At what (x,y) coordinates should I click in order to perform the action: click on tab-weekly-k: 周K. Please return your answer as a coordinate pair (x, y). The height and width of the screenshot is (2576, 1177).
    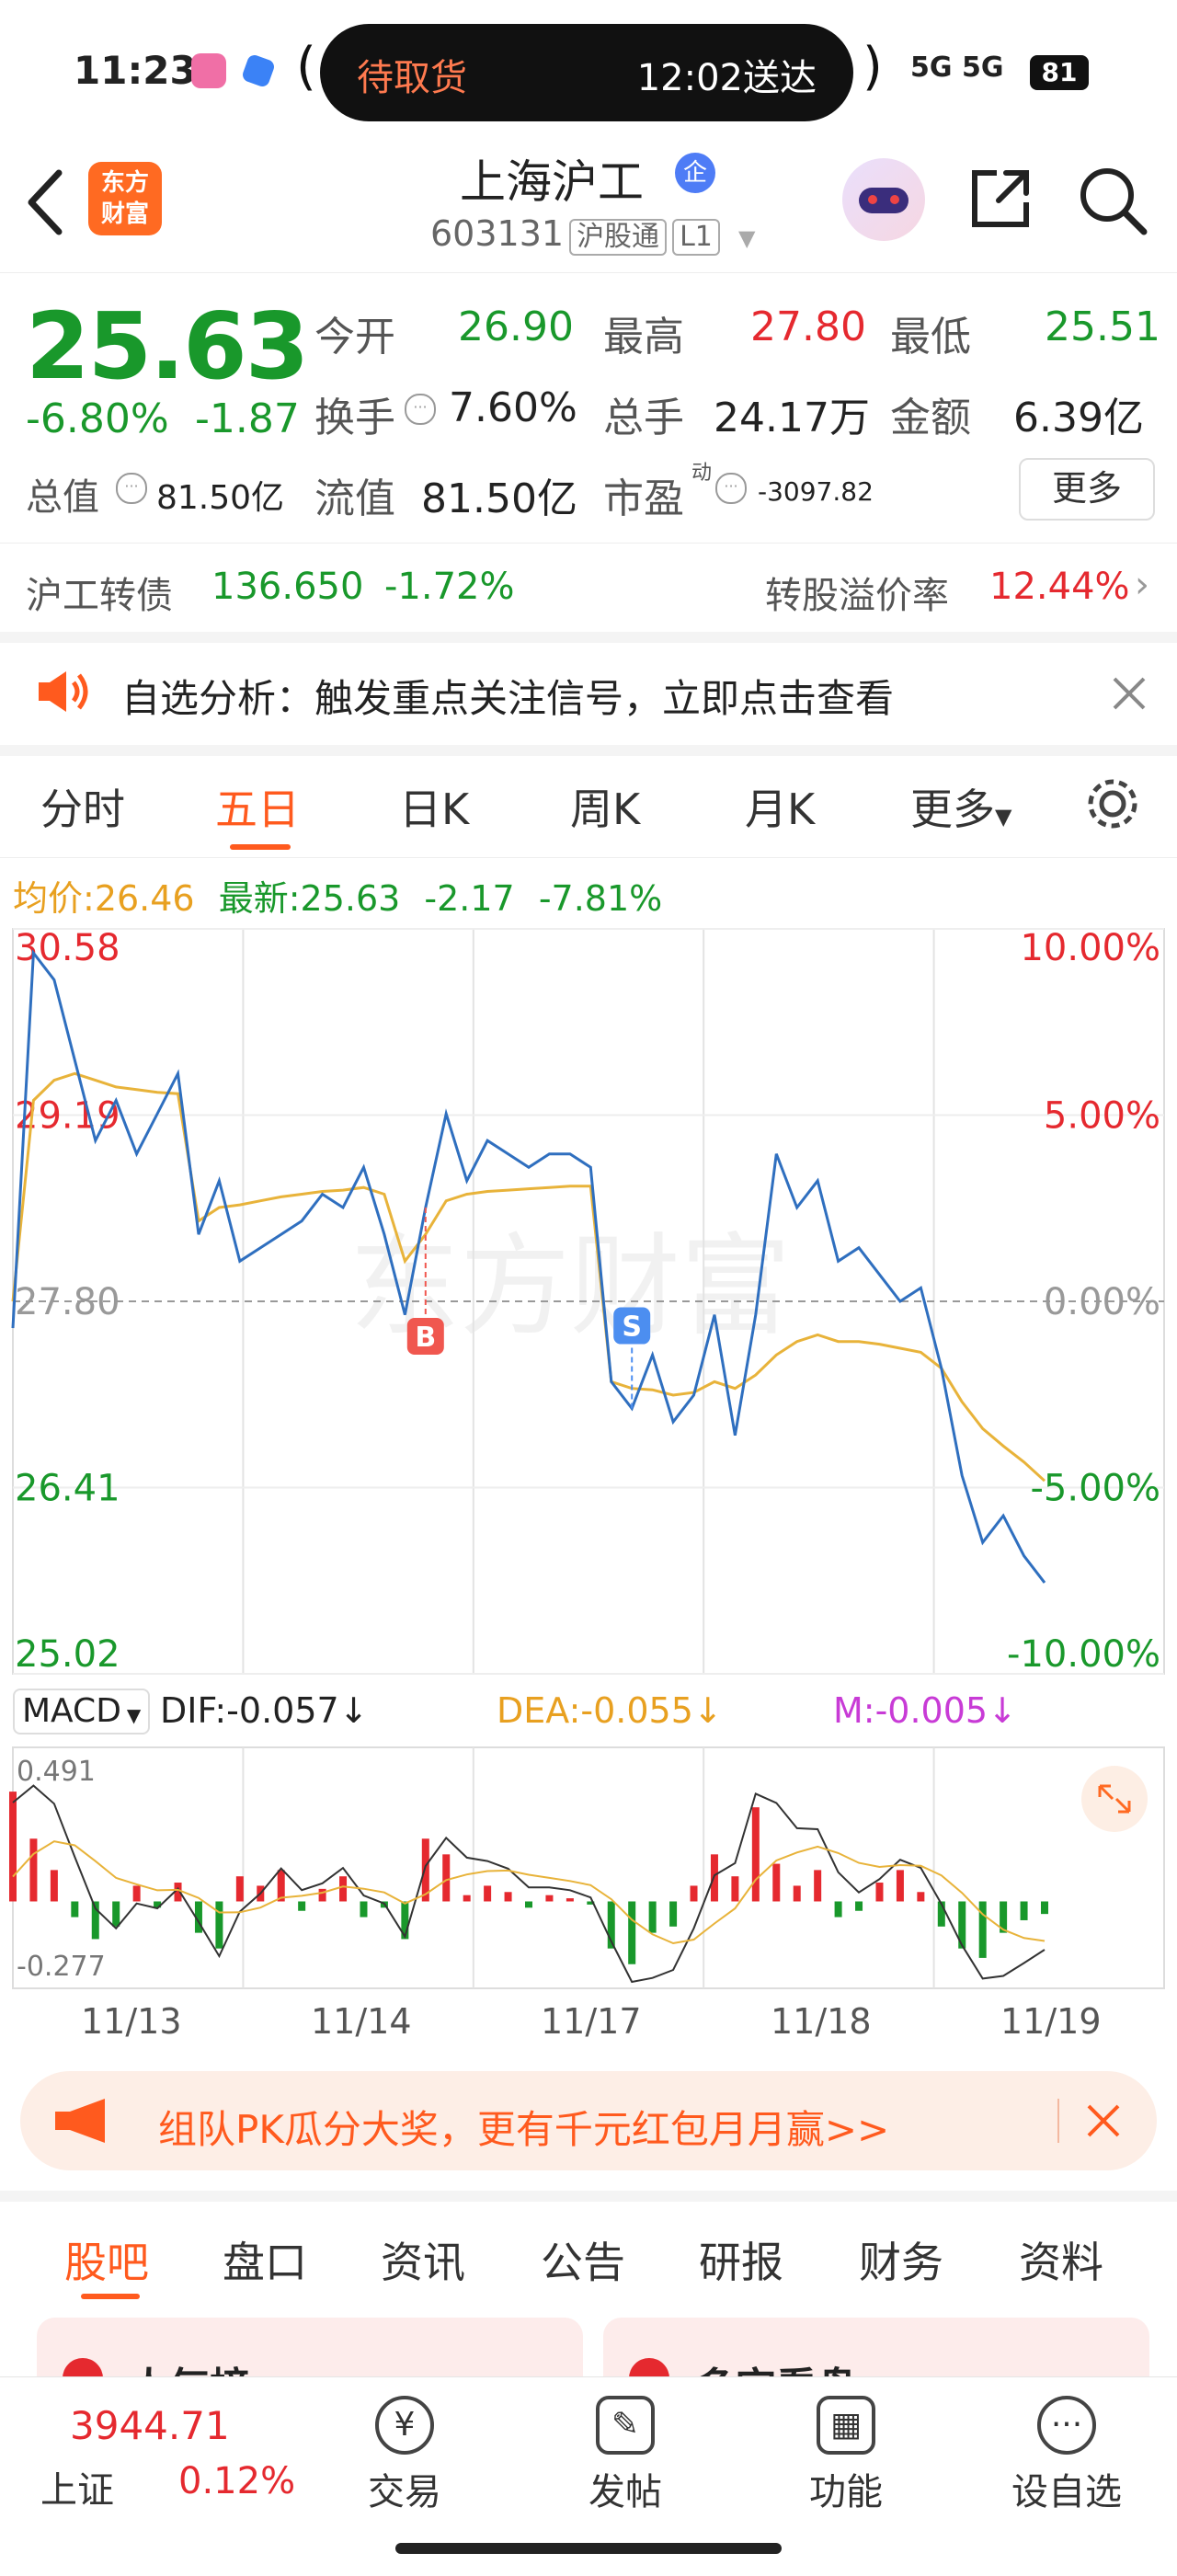
    Looking at the image, I should click on (605, 806).